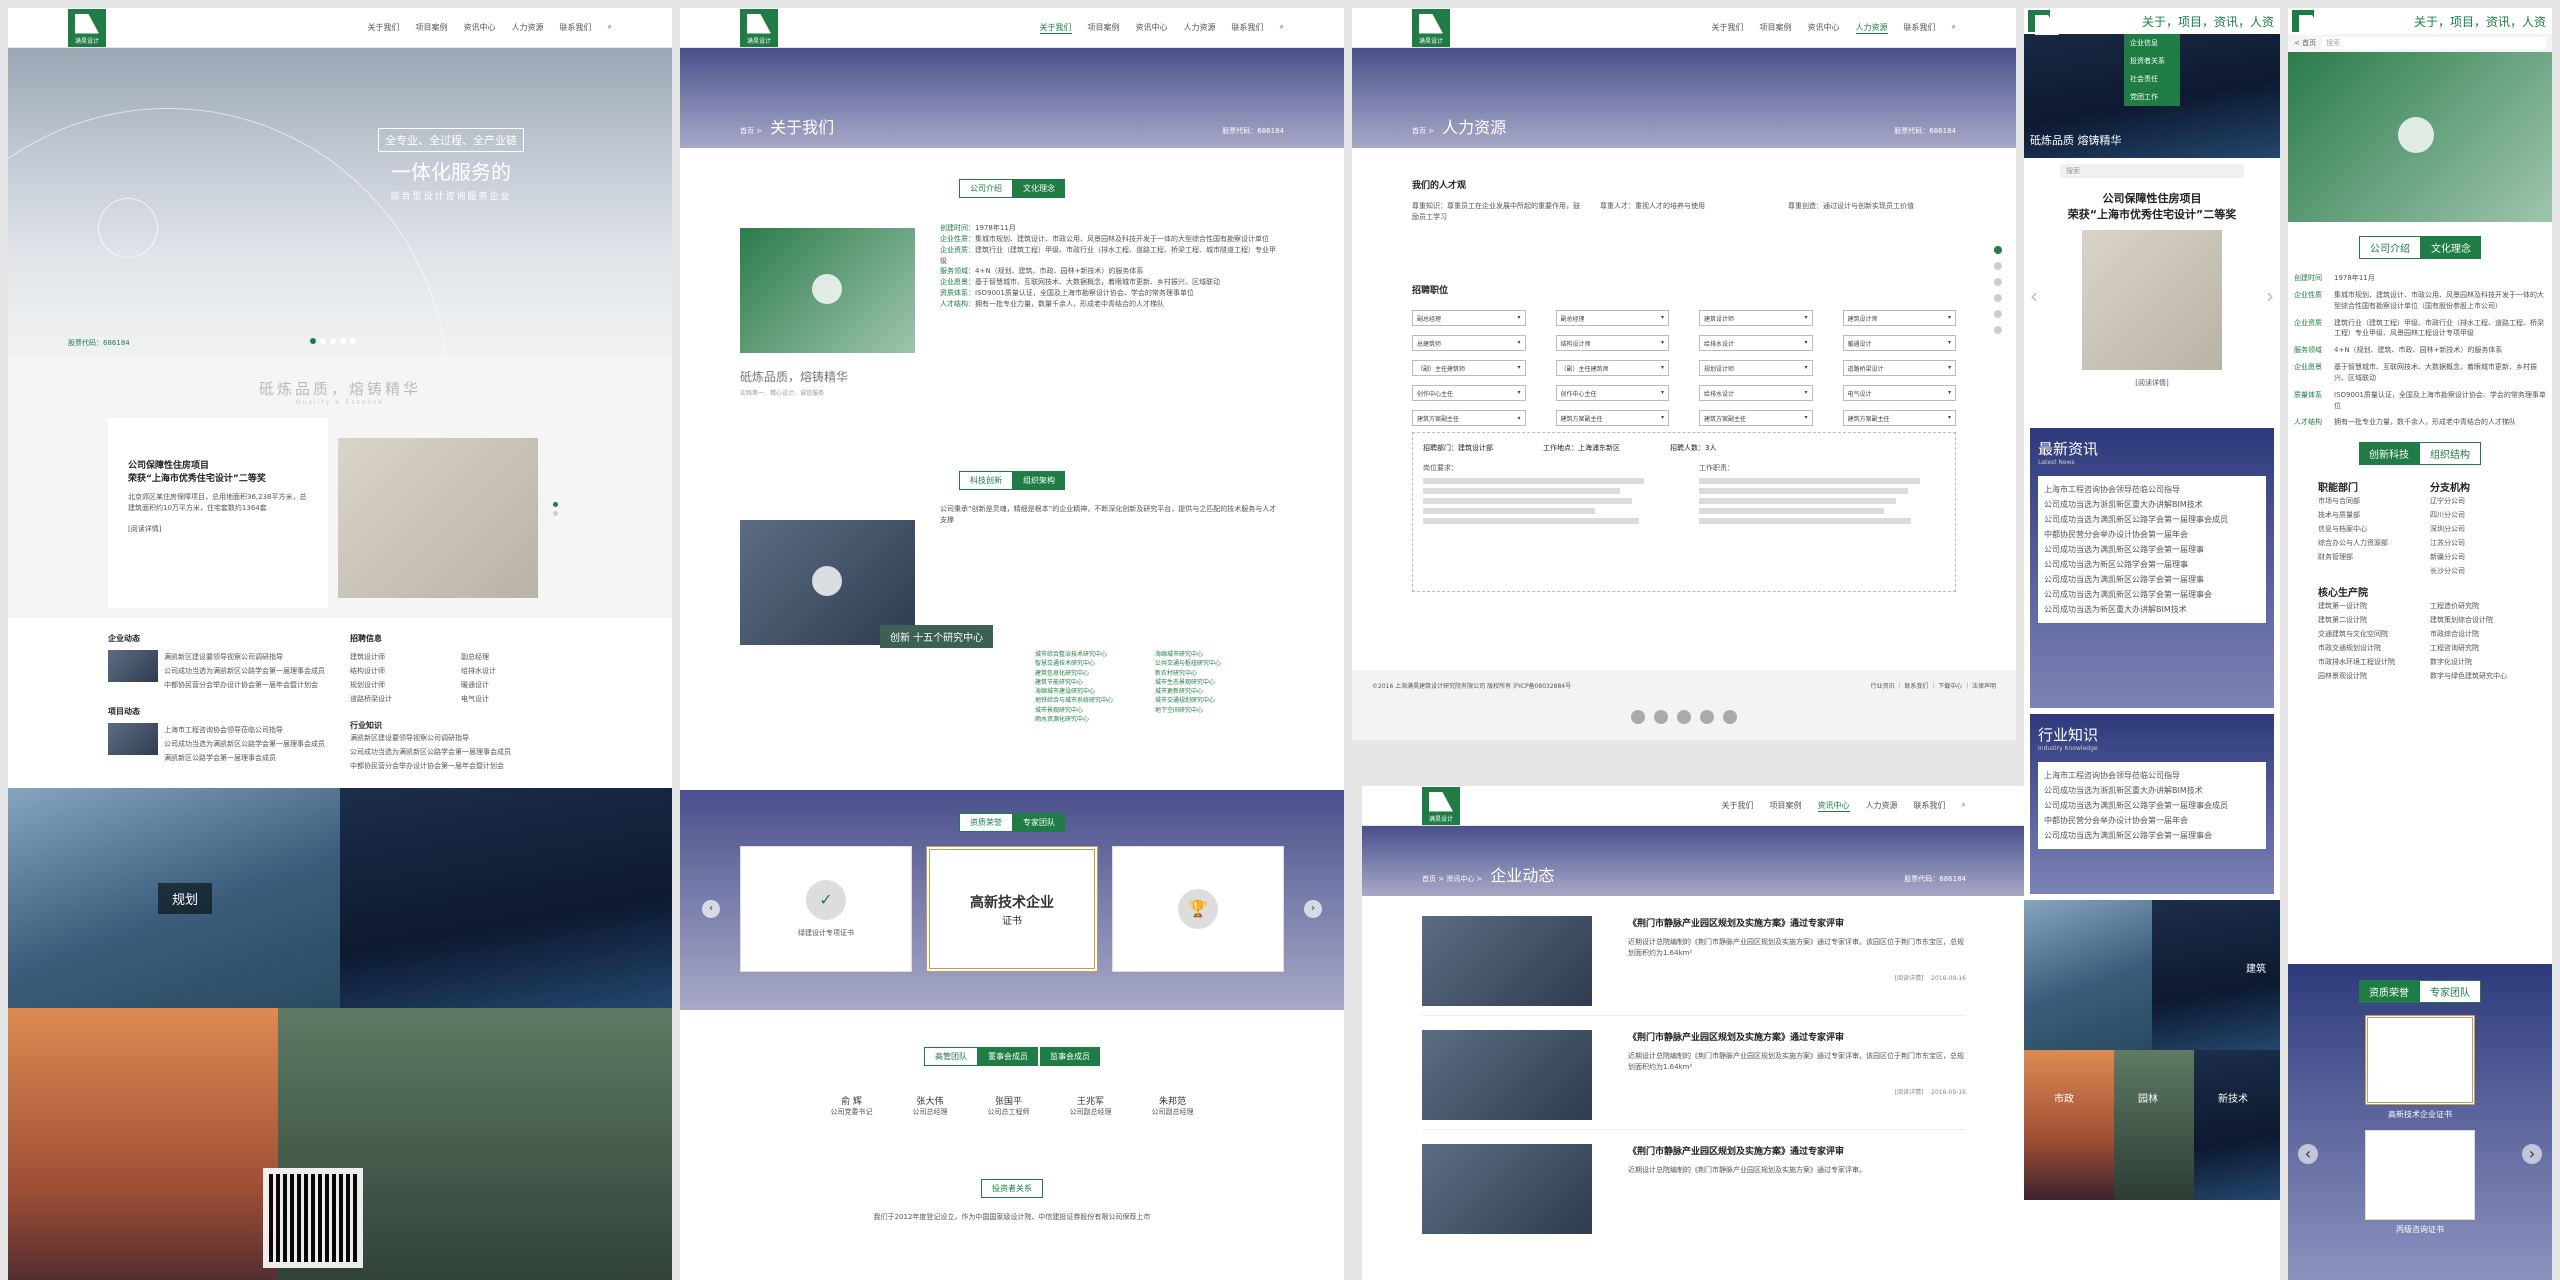 The width and height of the screenshot is (2560, 1280). I want to click on tab-executives: 高管团队, so click(951, 1056).